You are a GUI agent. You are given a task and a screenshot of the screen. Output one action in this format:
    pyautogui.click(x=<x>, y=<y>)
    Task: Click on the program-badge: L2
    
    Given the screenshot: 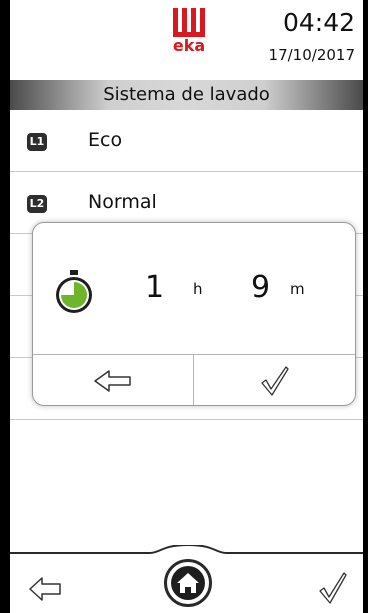 What is the action you would take?
    pyautogui.click(x=37, y=204)
    